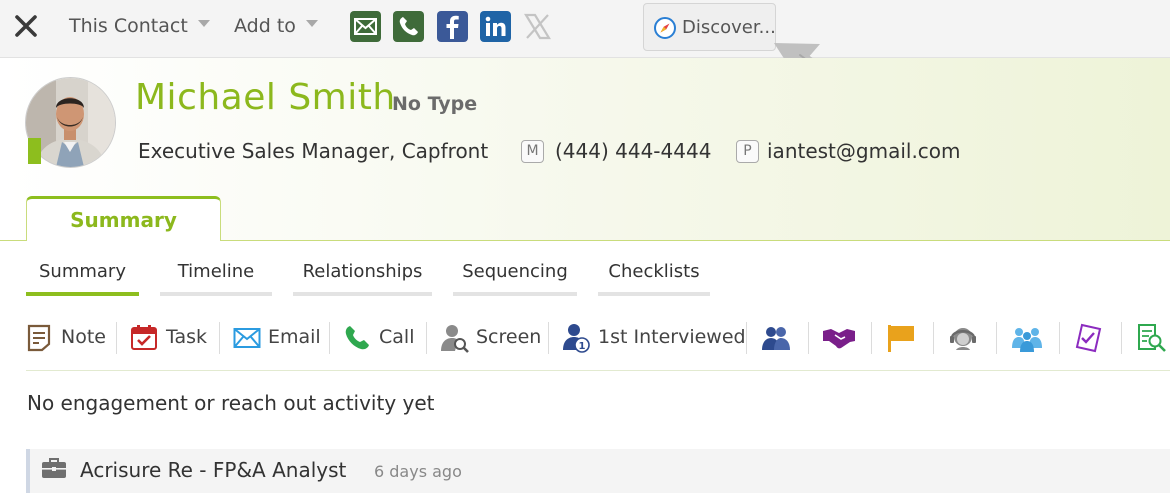 This screenshot has height=504, width=1170. What do you see at coordinates (54, 468) in the screenshot?
I see `briefcase-icon` at bounding box center [54, 468].